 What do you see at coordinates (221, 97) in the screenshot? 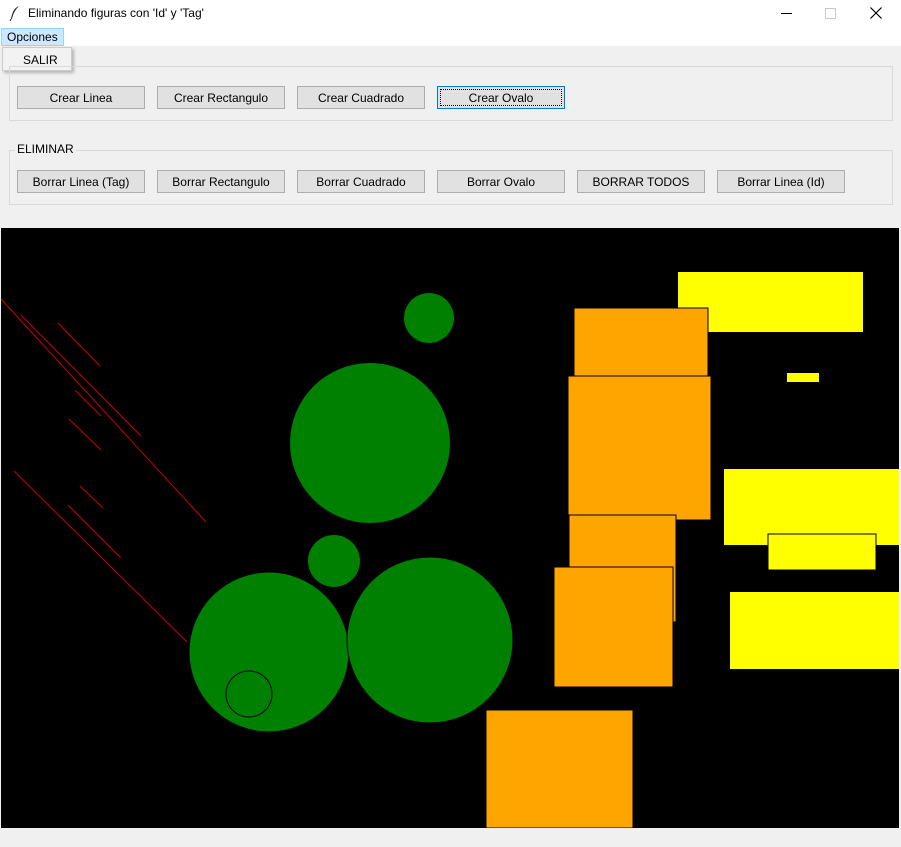
I see `crear-rectangulo-button: Crear Rectangulo` at bounding box center [221, 97].